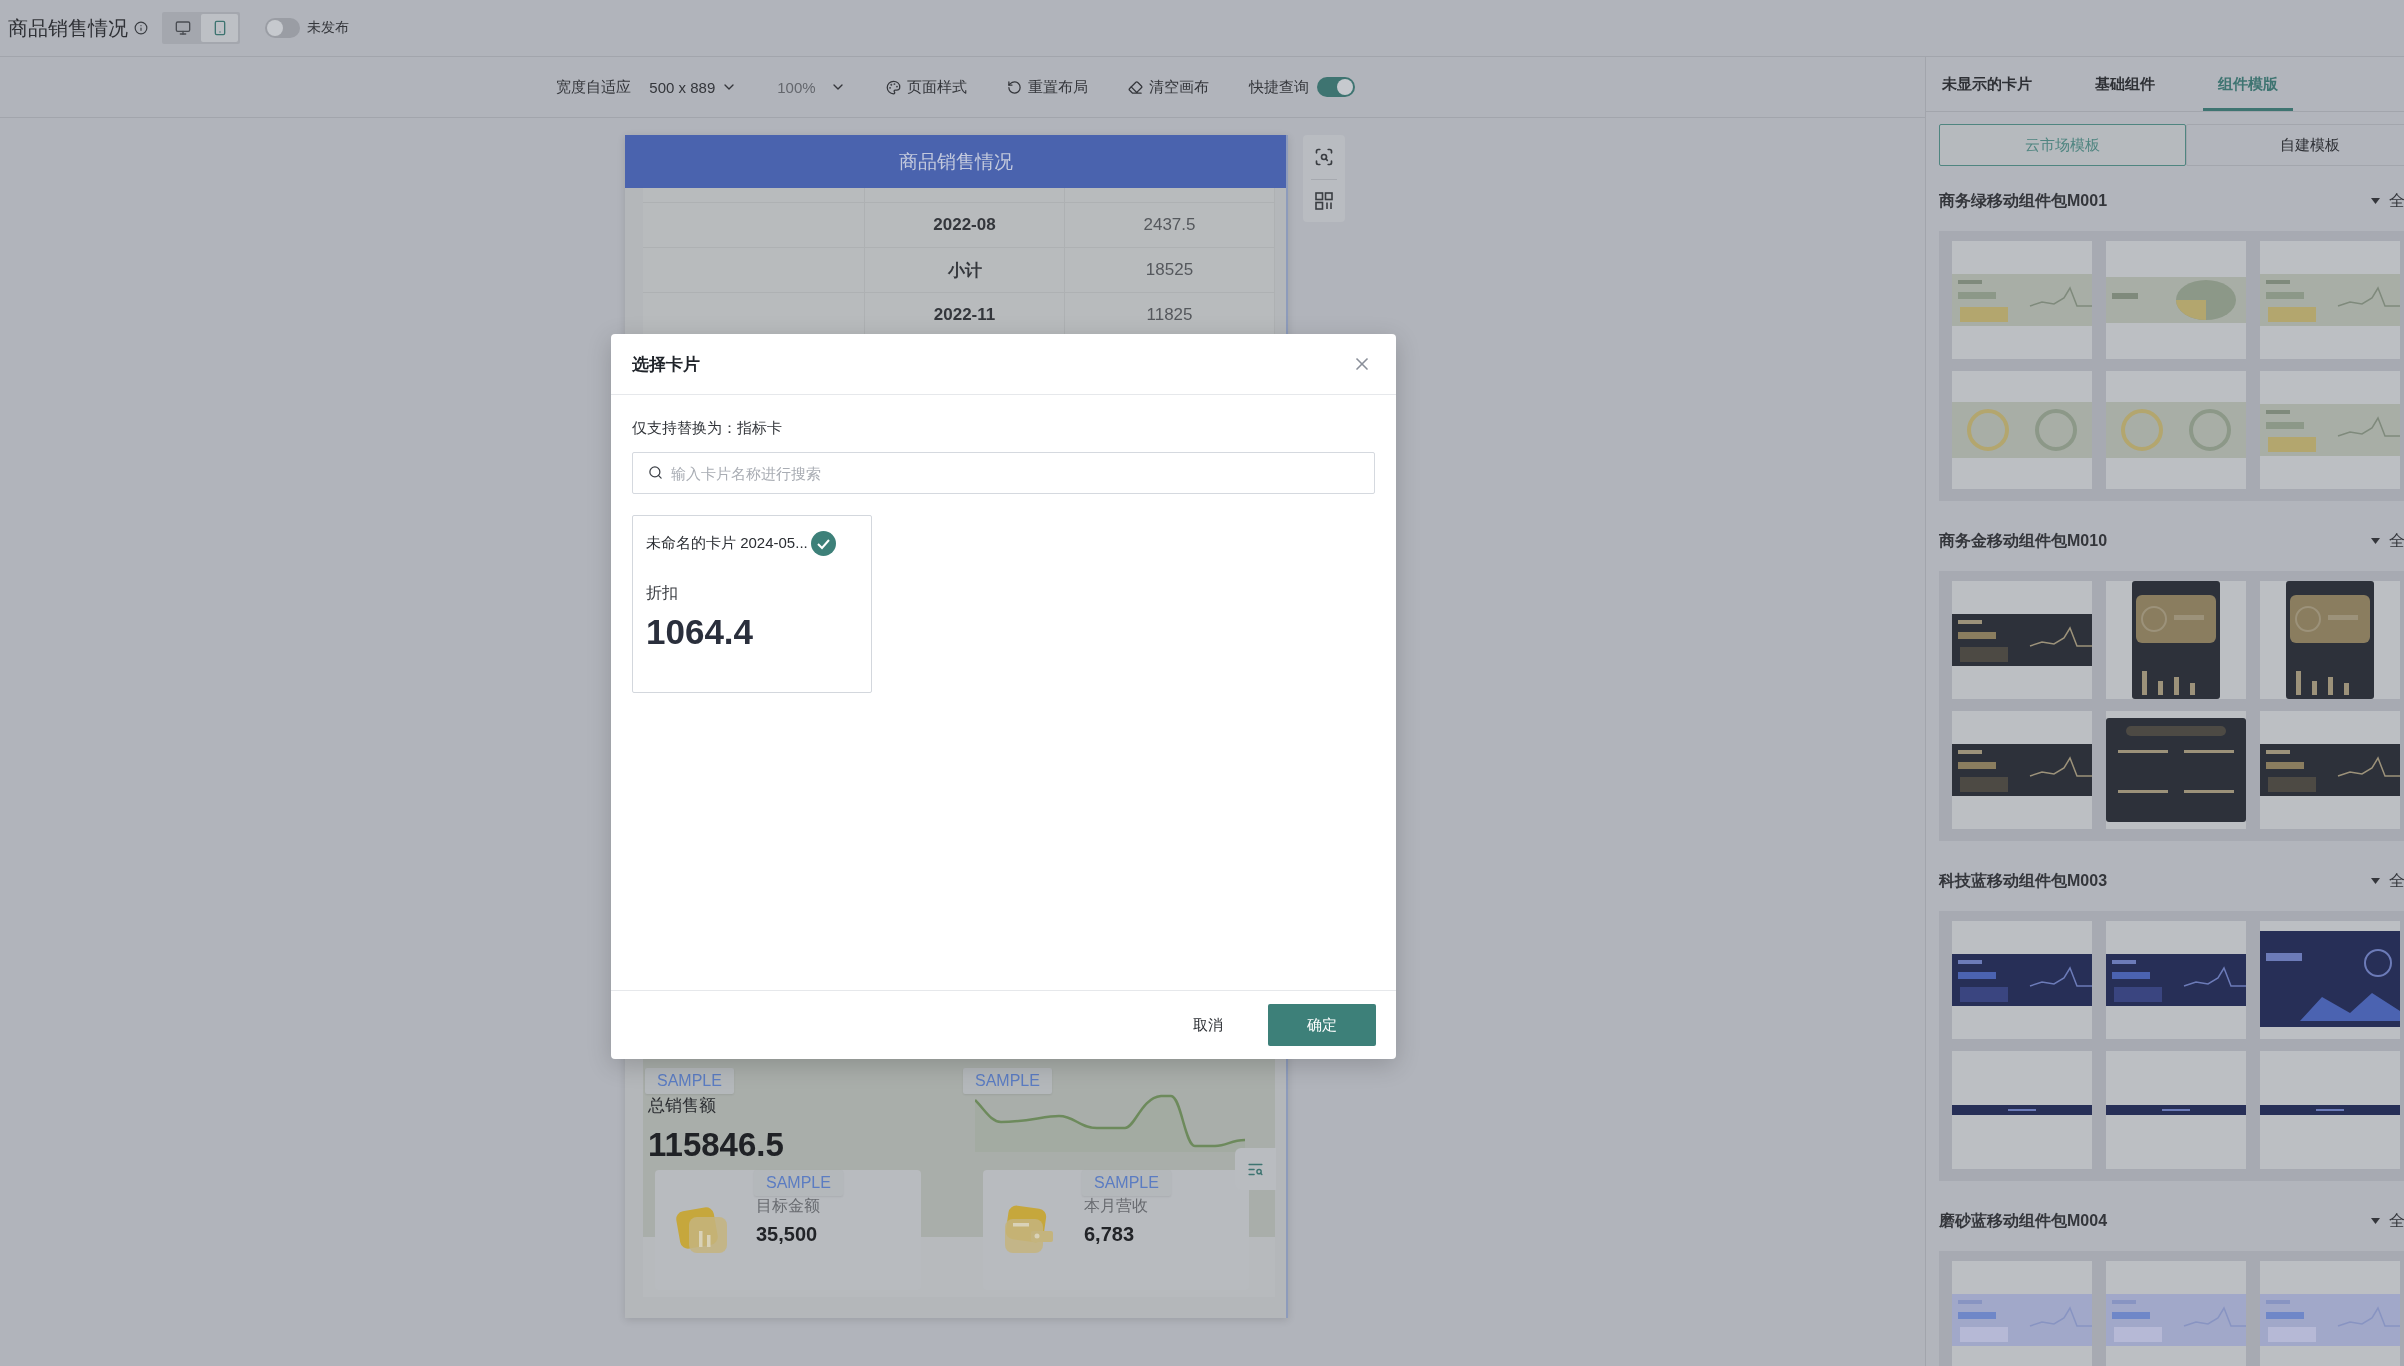 The width and height of the screenshot is (2404, 1366). What do you see at coordinates (1003, 473) in the screenshot?
I see `search-field: 输入卡片名称进行搜索` at bounding box center [1003, 473].